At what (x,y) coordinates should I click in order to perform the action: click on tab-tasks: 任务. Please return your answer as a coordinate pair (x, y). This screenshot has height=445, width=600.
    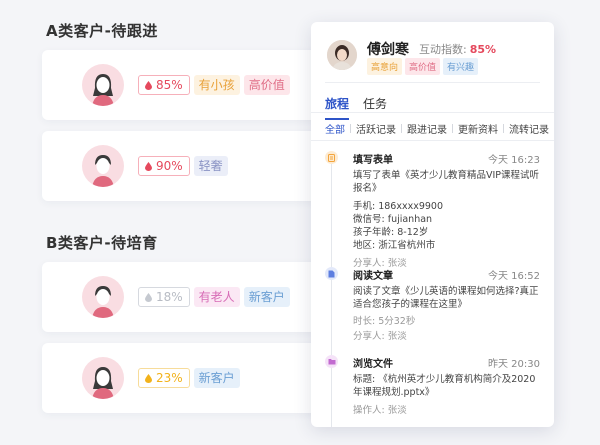
    Looking at the image, I should click on (375, 104).